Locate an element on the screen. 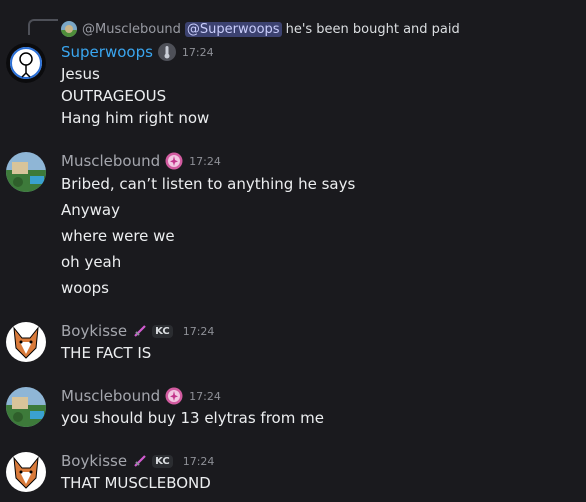  reply-mention: @Superwoops is located at coordinates (233, 29).